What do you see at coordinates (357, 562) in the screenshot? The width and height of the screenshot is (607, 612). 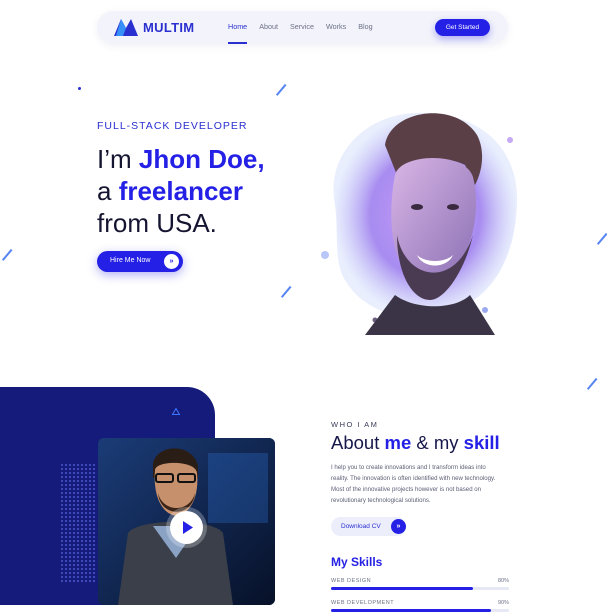 I see `skills-title: My Skills` at bounding box center [357, 562].